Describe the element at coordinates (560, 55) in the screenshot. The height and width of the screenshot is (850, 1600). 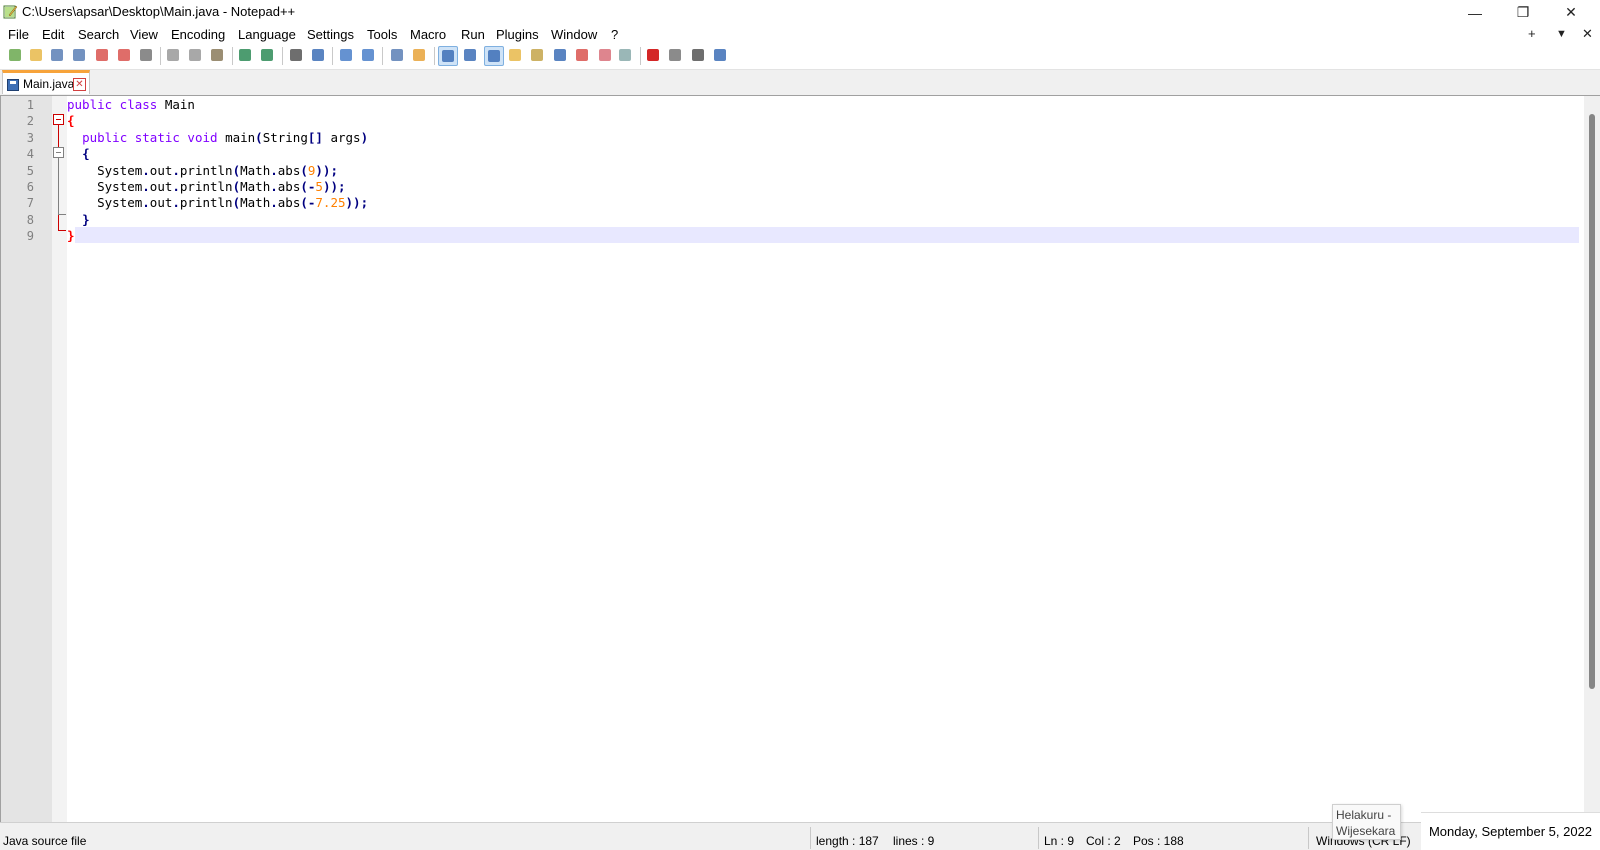
I see `function-list-icon` at that location.